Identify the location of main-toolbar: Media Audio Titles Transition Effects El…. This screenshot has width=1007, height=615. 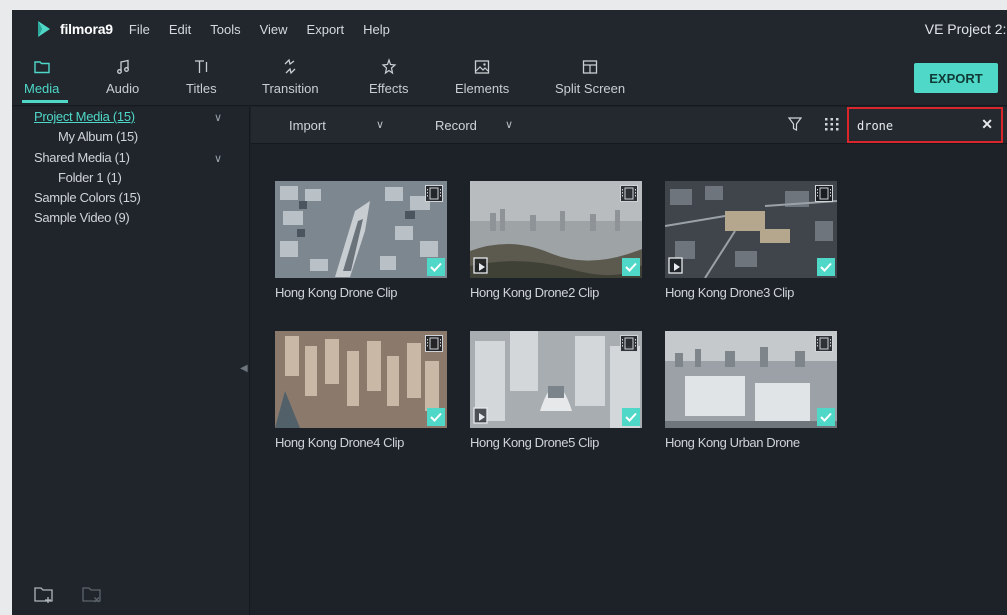
(509, 77).